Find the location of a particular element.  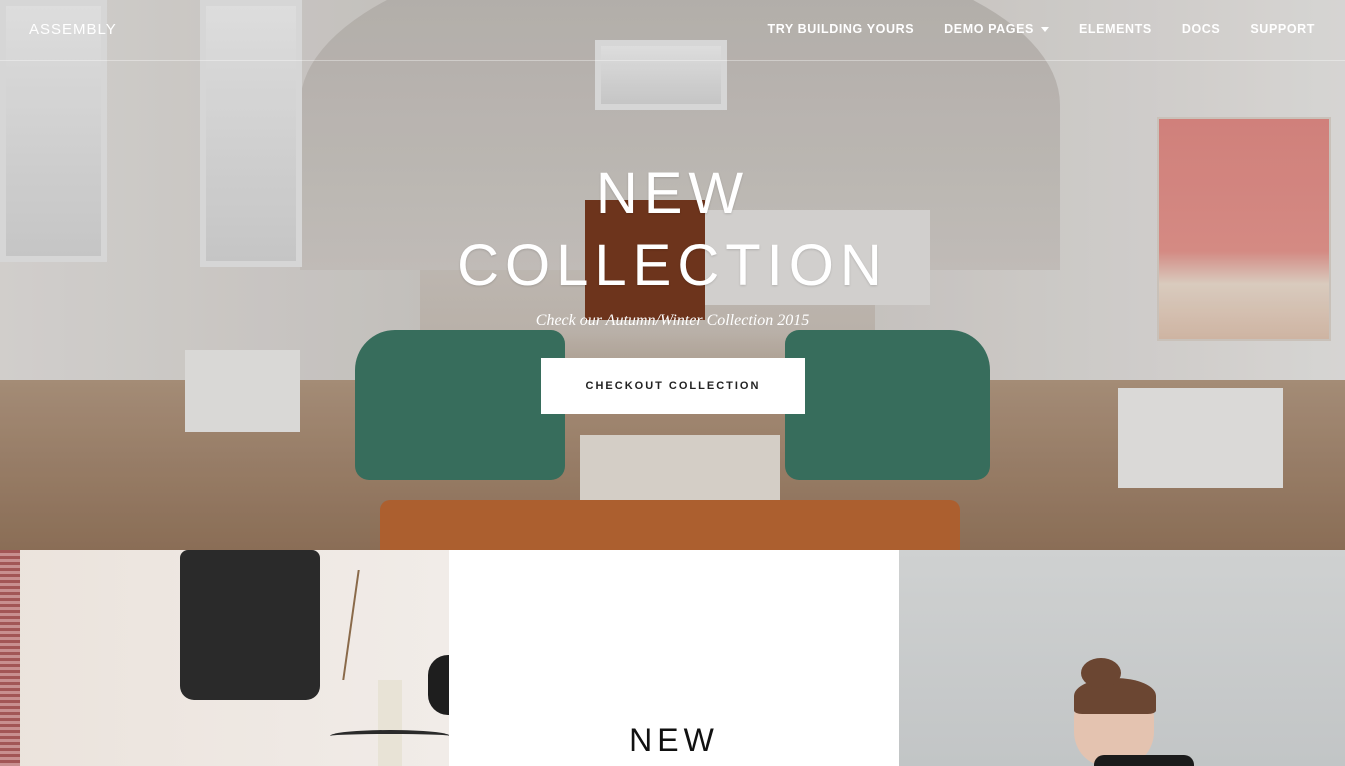

product-tile-text: NEW is located at coordinates (674, 658).